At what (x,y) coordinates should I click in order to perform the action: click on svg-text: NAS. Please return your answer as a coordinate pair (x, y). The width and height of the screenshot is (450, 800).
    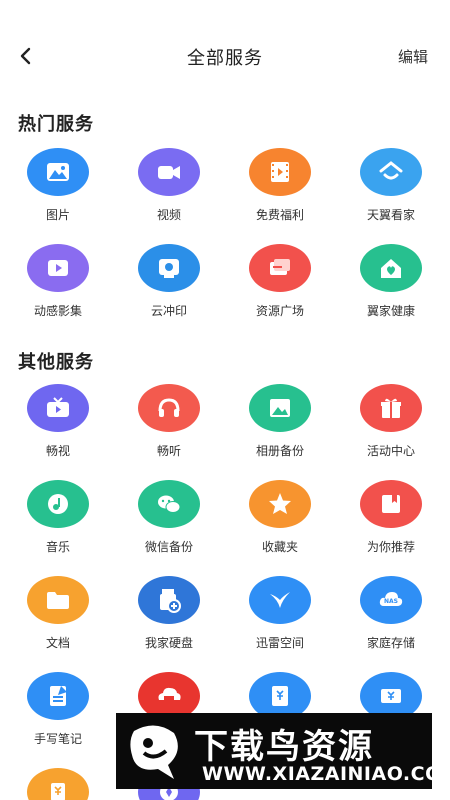
    Looking at the image, I should click on (391, 601).